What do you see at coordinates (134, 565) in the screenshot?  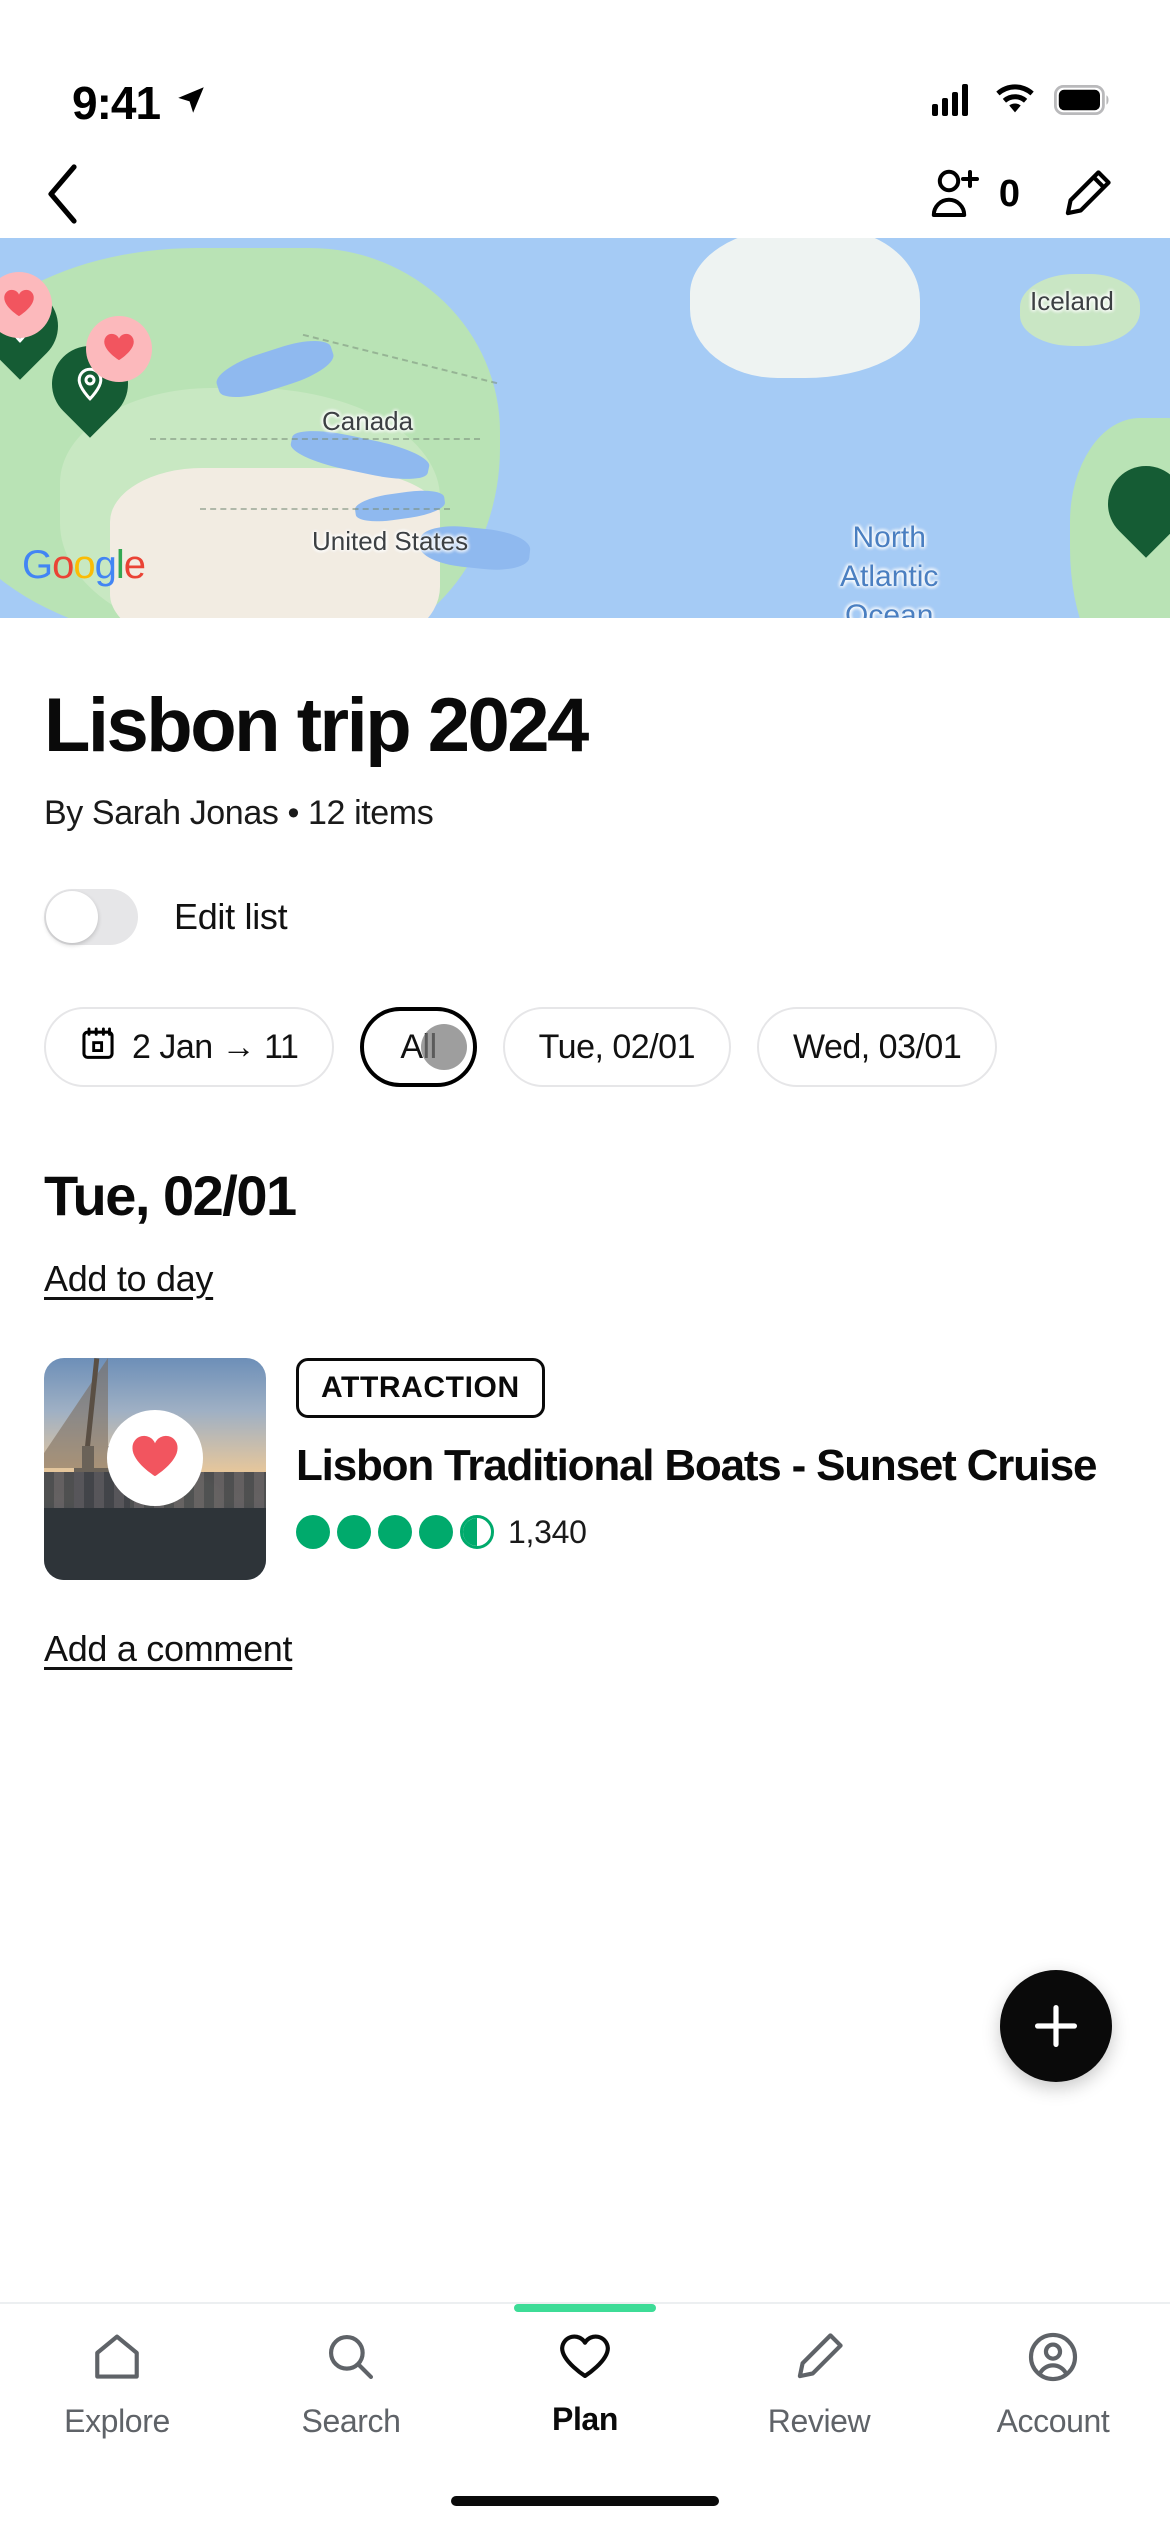 I see `google-letter: e` at bounding box center [134, 565].